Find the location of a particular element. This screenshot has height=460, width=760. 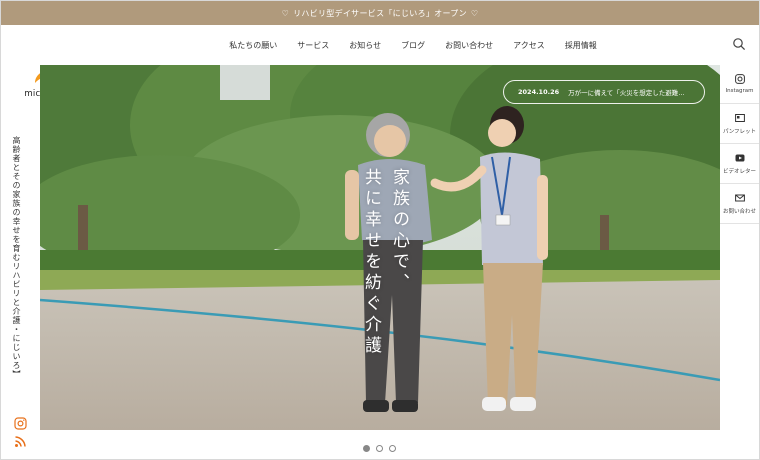

global-nav: 私たちの願い サービス お知らせ ブログ お問い合わせ アクセス 採用情報 is located at coordinates (413, 45).